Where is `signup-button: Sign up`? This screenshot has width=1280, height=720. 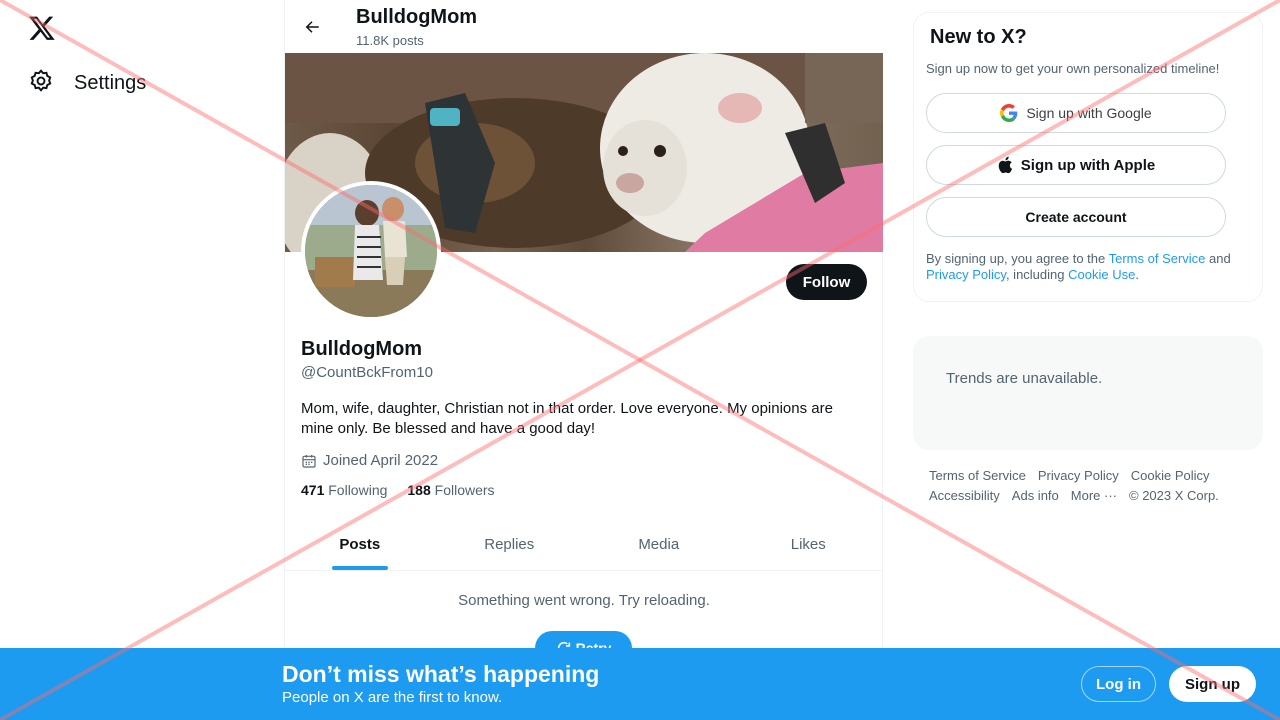 signup-button: Sign up is located at coordinates (1212, 684).